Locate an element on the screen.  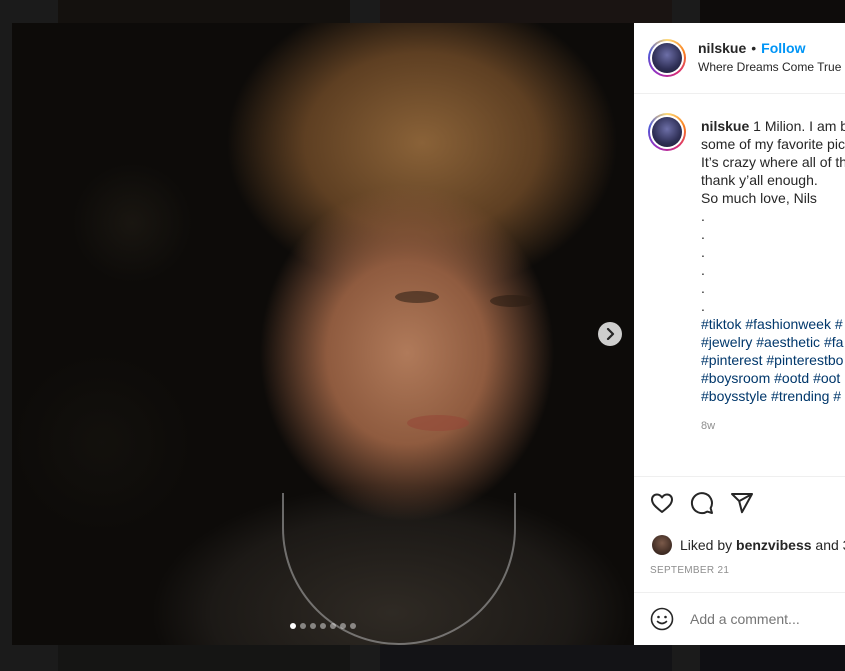
post-header: nilskue • Follow Where Dreams Come True is located at coordinates (739, 58).